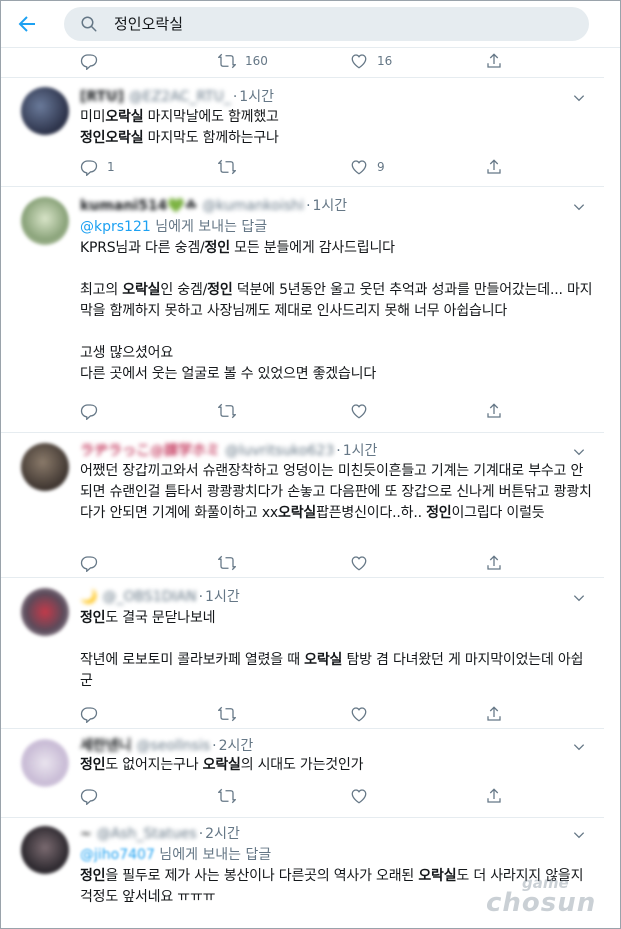  I want to click on display-name: 🌙, so click(88, 597).